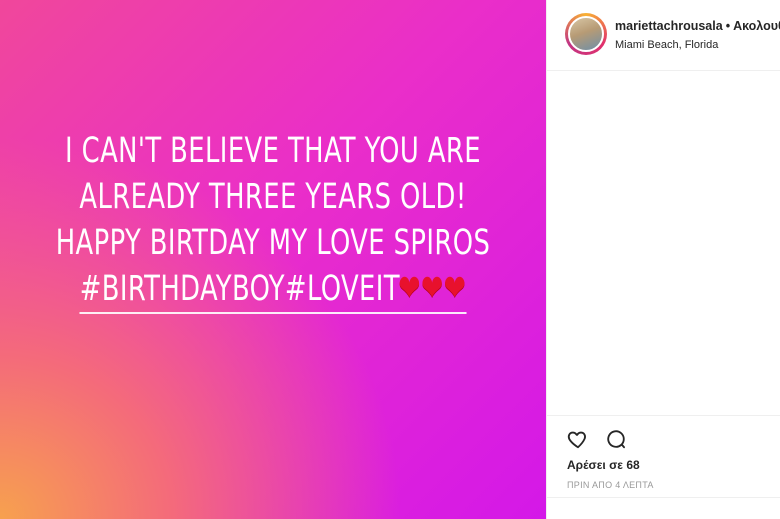 Image resolution: width=780 pixels, height=519 pixels. Describe the element at coordinates (610, 485) in the screenshot. I see `post-timestamp: ΠΡΙΝ ΑΠΟ 4 ΛΕΠΤΑ` at that location.